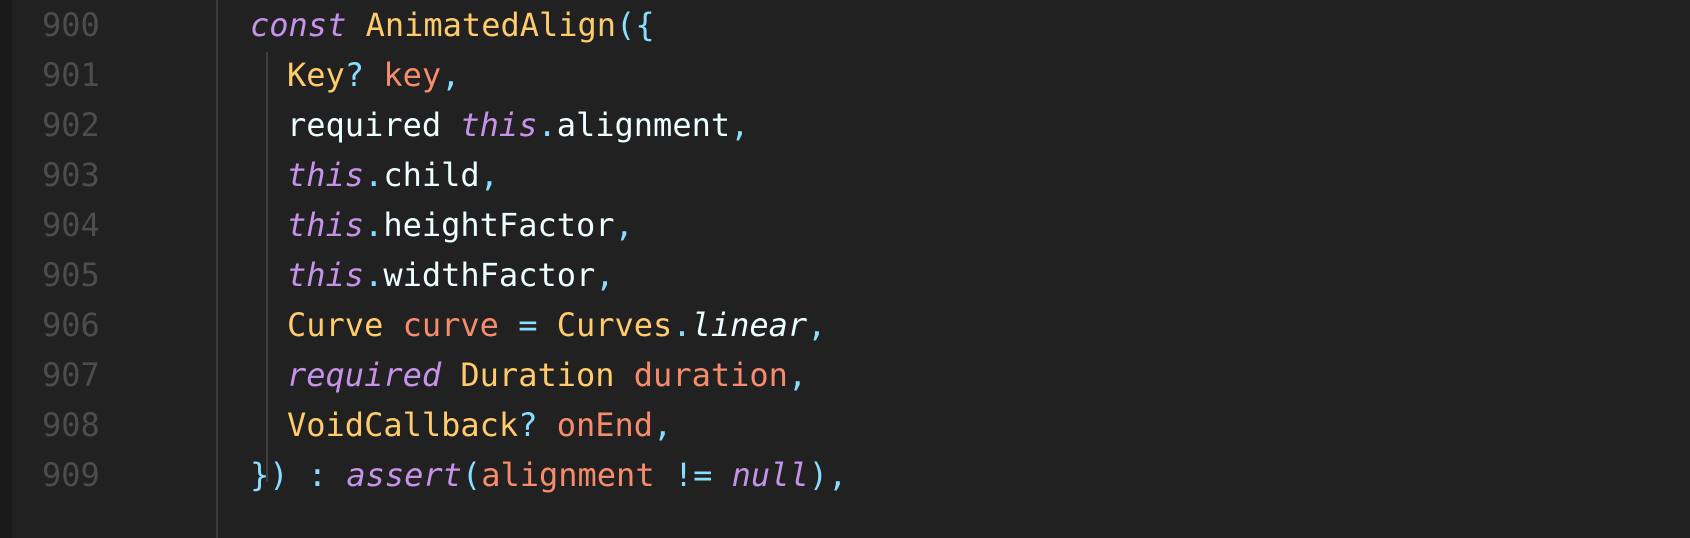 This screenshot has width=1690, height=538. What do you see at coordinates (404, 475) in the screenshot?
I see `code-token: assert` at bounding box center [404, 475].